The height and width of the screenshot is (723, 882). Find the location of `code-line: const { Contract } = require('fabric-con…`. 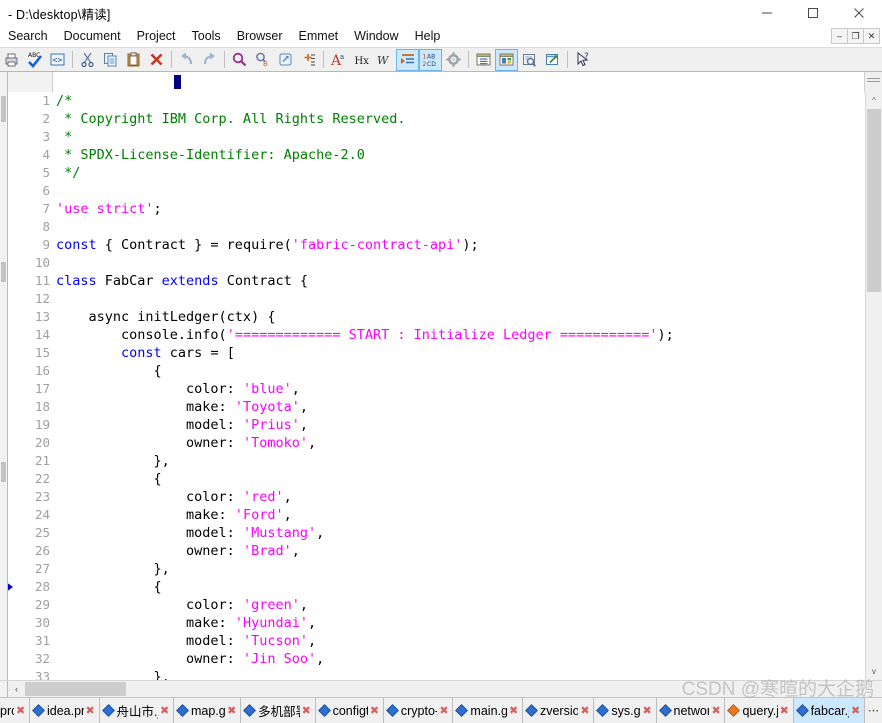

code-line: const { Contract } = require('fabric-con… is located at coordinates (459, 245).